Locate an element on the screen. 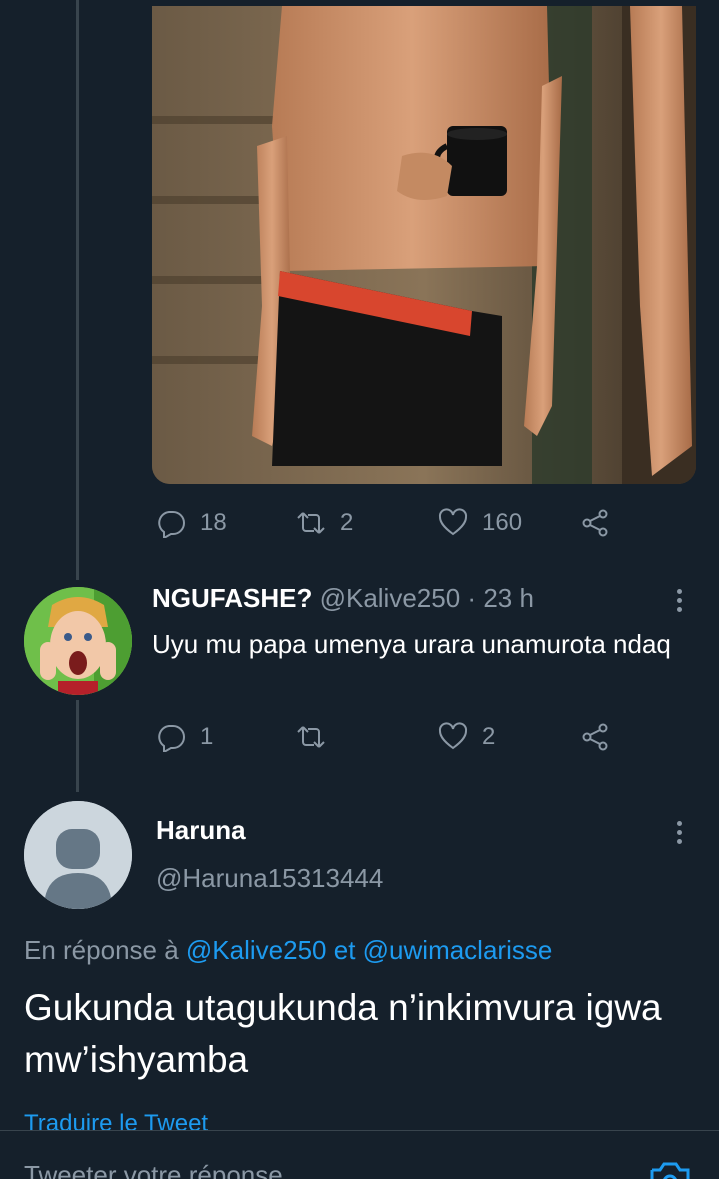 The height and width of the screenshot is (1179, 719). retweet-button: 2 is located at coordinates (324, 523).